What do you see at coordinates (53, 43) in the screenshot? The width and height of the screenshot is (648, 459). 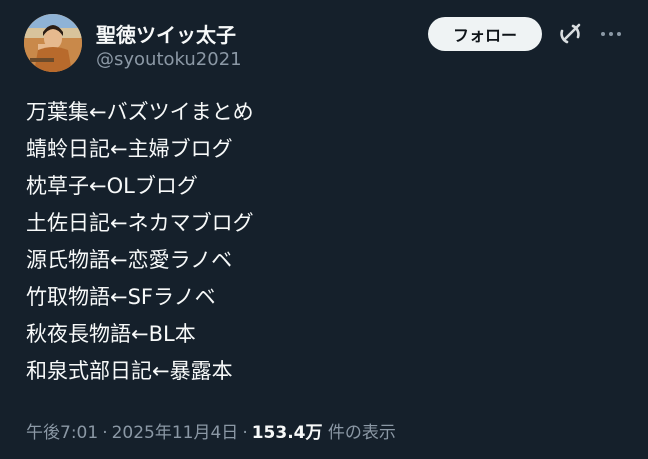 I see `profile-avatar` at bounding box center [53, 43].